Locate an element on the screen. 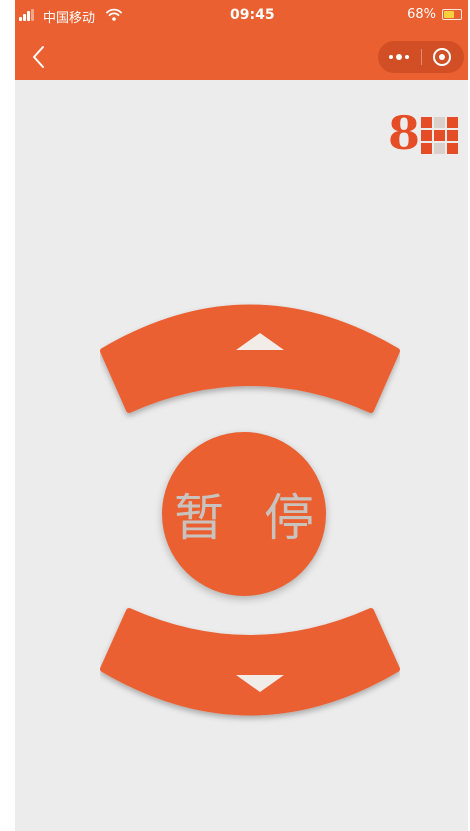 Image resolution: width=470 pixels, height=831 pixels. pause-button: 暂 停 is located at coordinates (244, 514).